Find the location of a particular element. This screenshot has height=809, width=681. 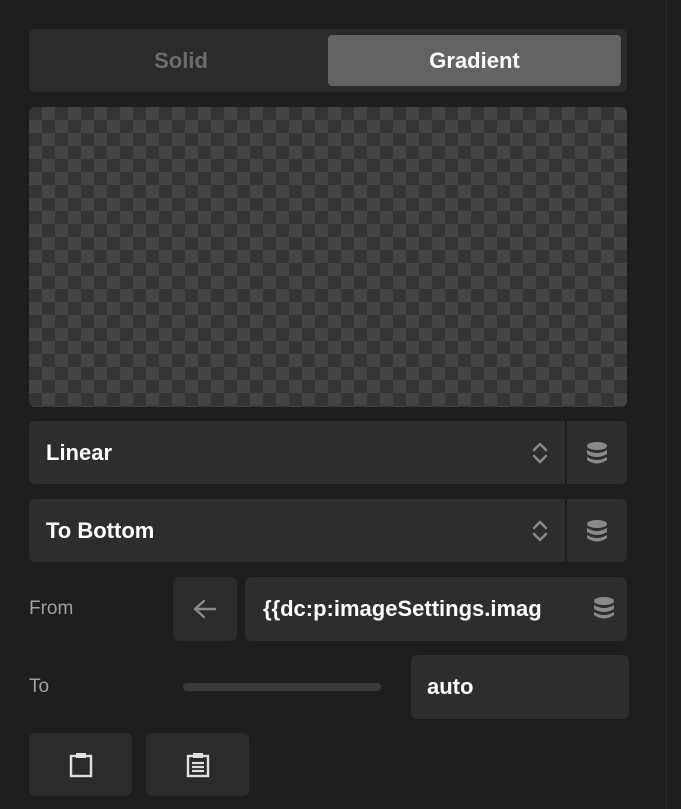

fill-type-toggle: Solid Gradient is located at coordinates (328, 60).